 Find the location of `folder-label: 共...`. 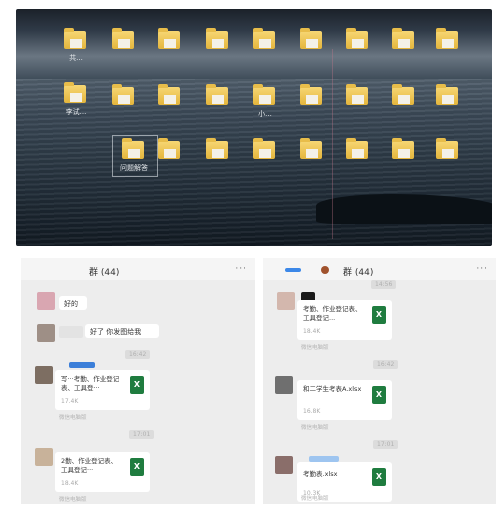

folder-label: 共... is located at coordinates (76, 58).